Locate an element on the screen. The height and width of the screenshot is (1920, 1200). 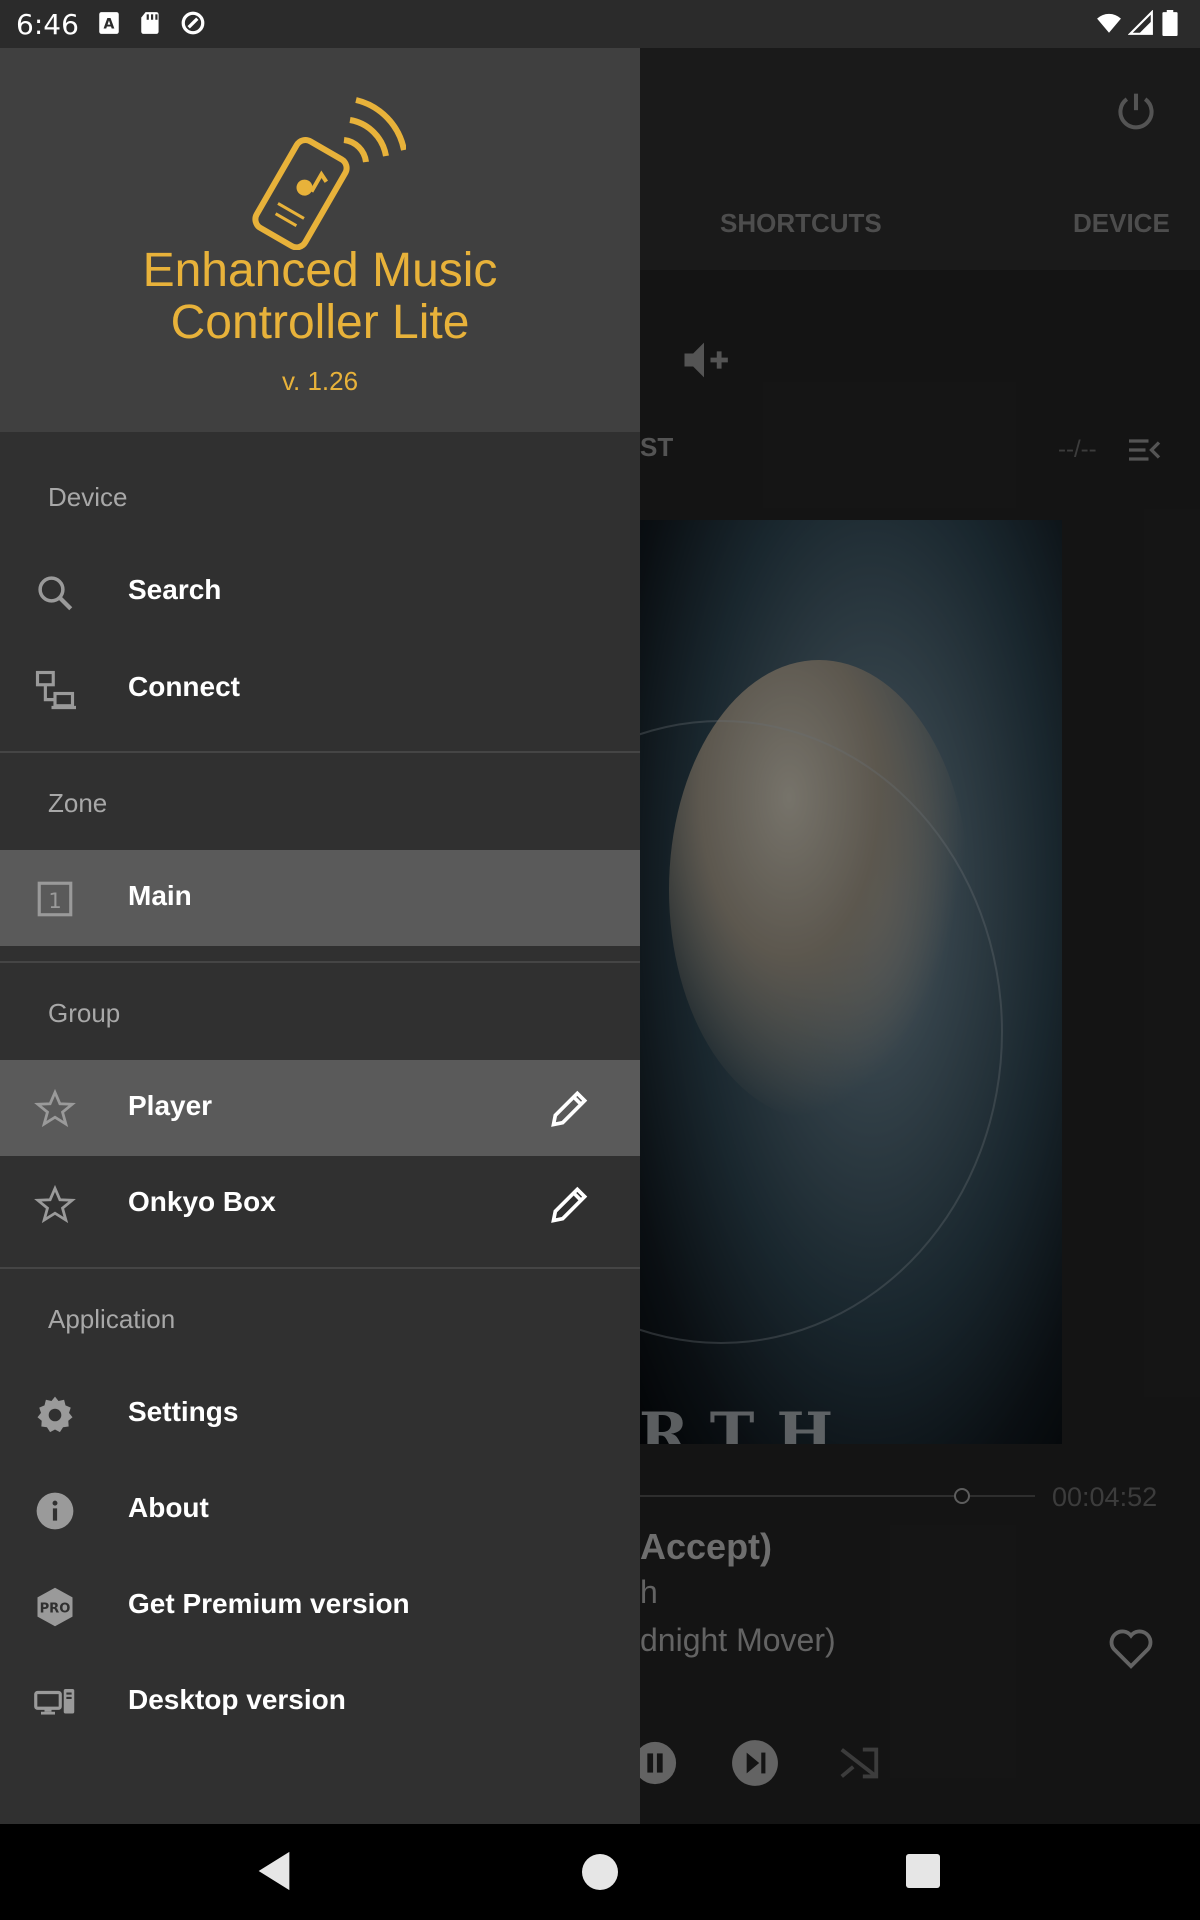
battery-icon is located at coordinates (1170, 23).